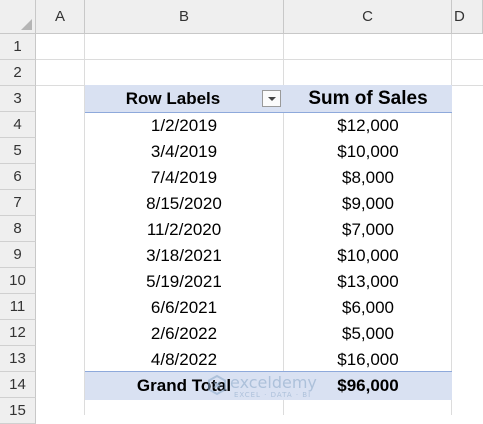 Image resolution: width=483 pixels, height=424 pixels. I want to click on exceldemy-watermark: exceldemy EXCEL · DATA · BI, so click(262, 388).